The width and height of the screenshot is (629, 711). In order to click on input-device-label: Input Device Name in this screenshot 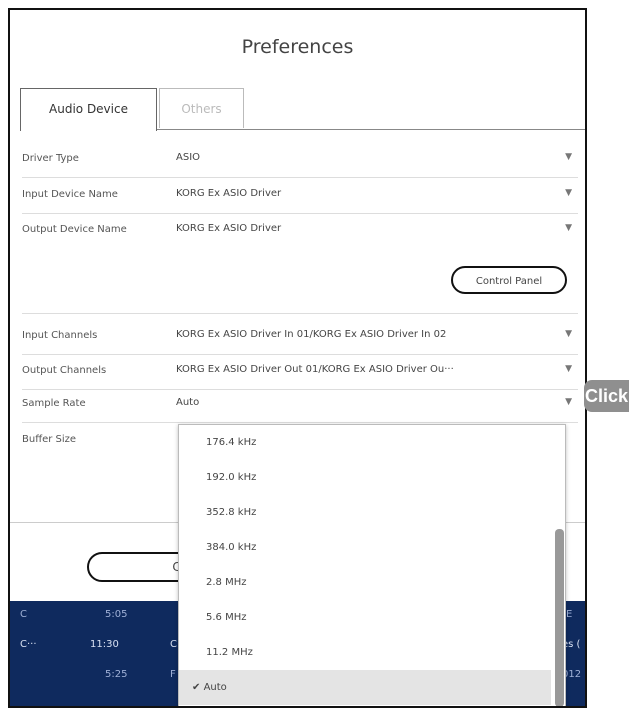, I will do `click(70, 194)`.